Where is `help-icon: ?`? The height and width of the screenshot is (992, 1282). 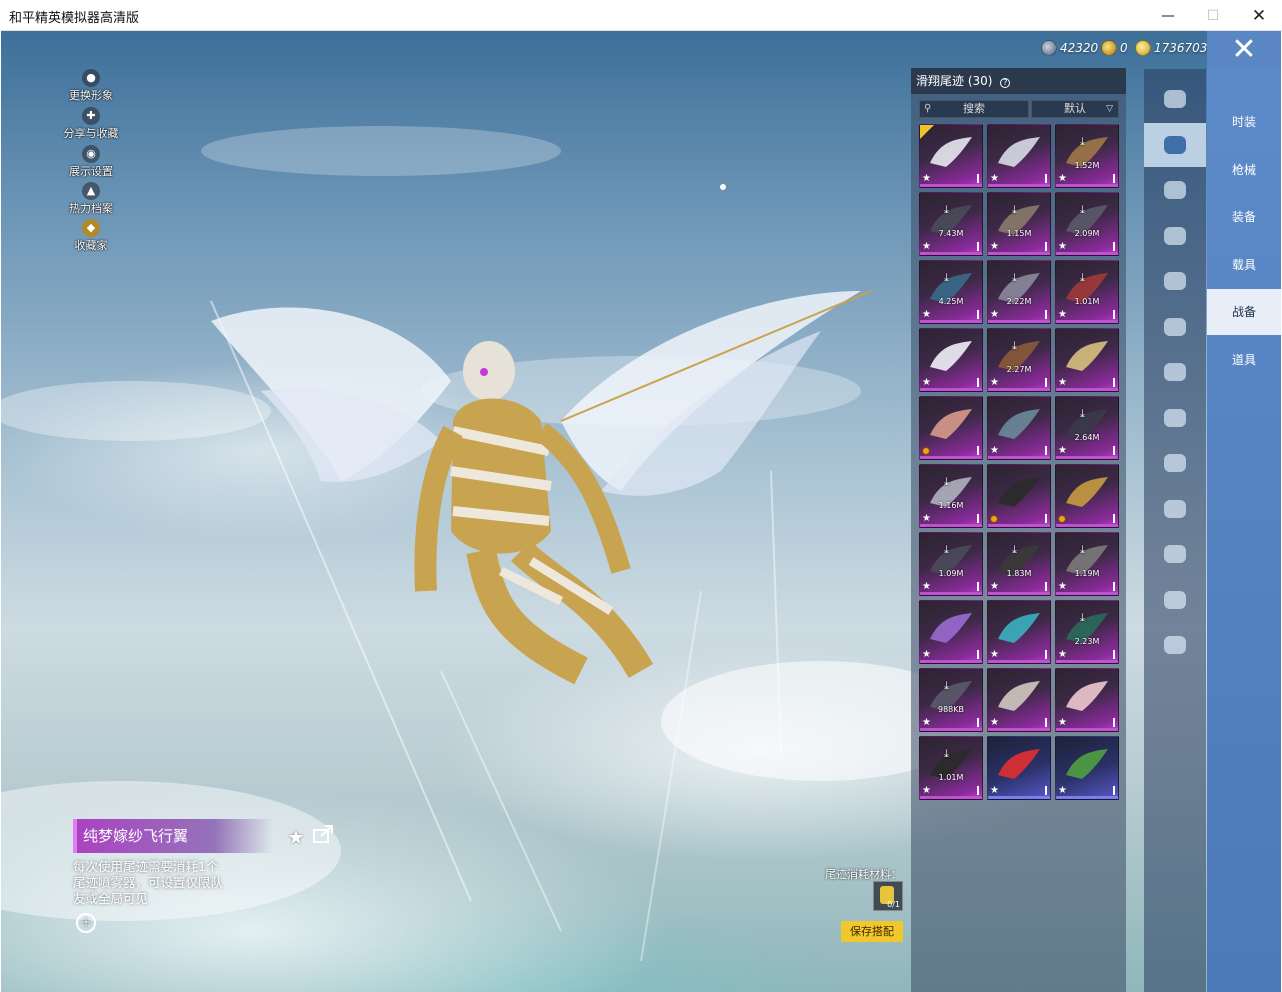
help-icon: ? is located at coordinates (1005, 83).